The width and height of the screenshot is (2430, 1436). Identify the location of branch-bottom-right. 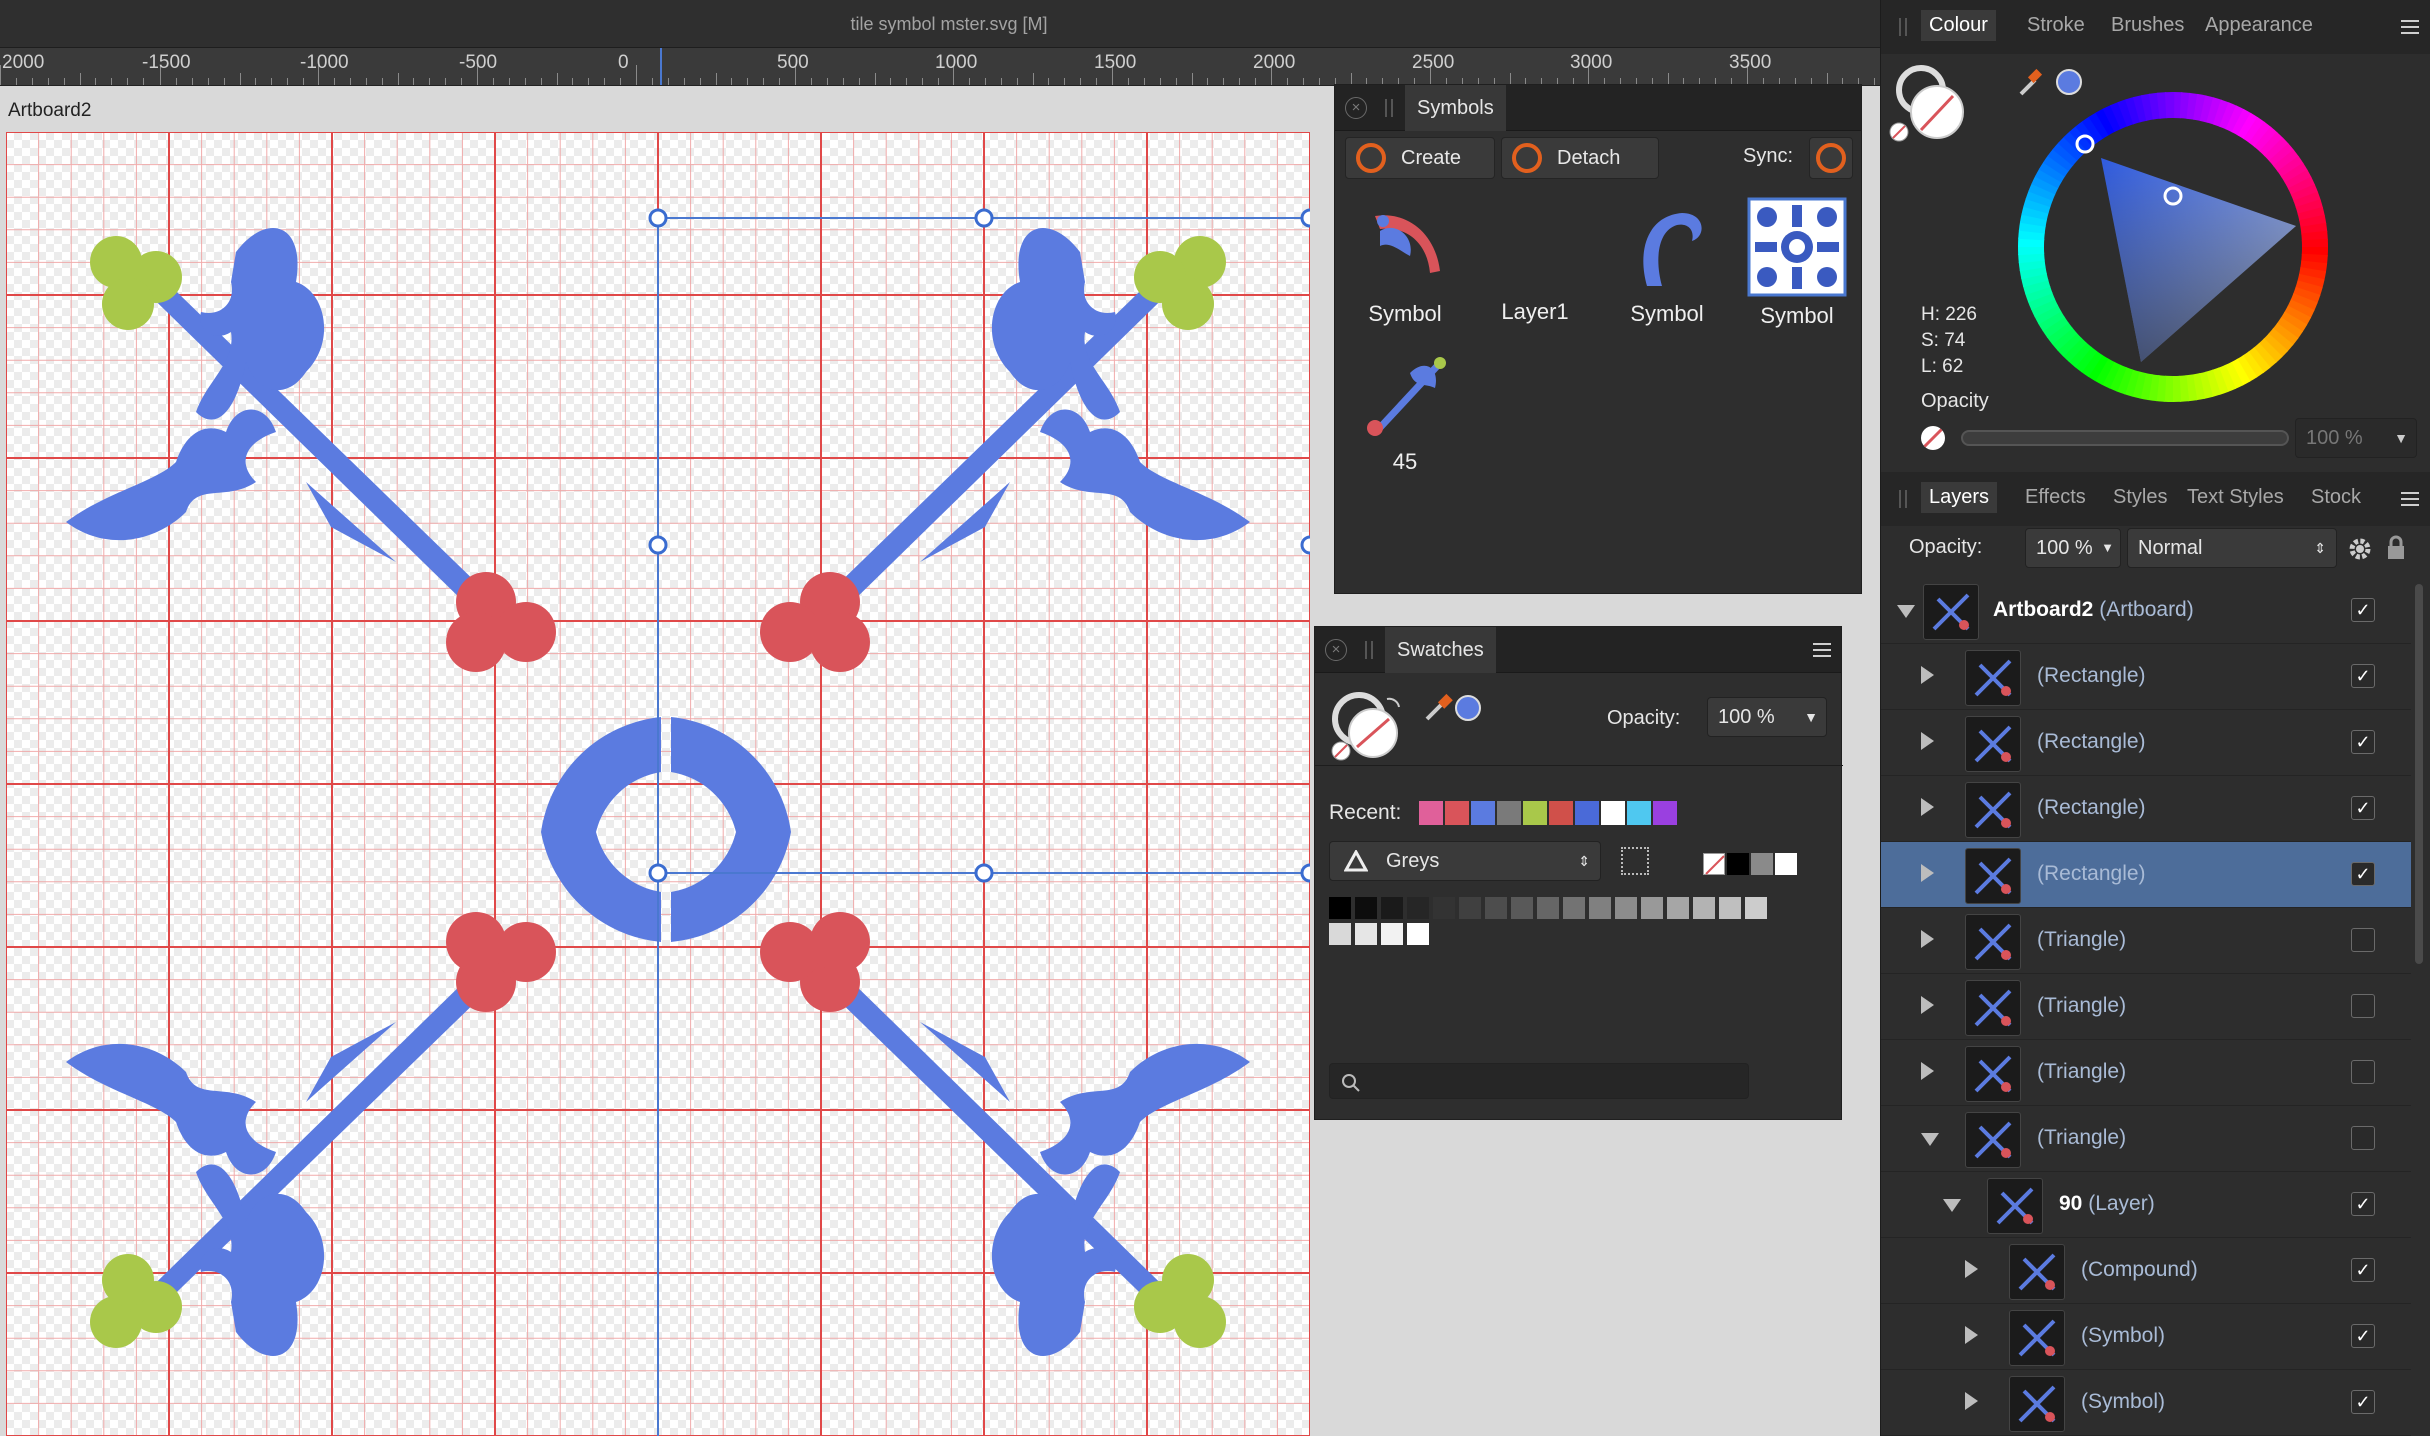
(1005, 1134).